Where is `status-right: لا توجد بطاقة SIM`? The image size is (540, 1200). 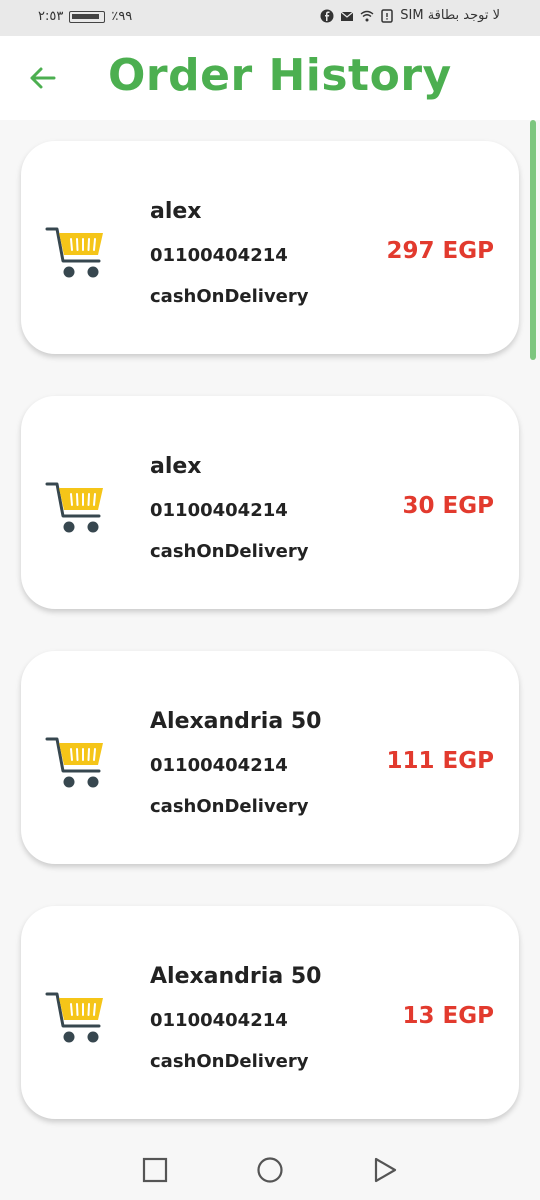
status-right: لا توجد بطاقة SIM is located at coordinates (410, 15).